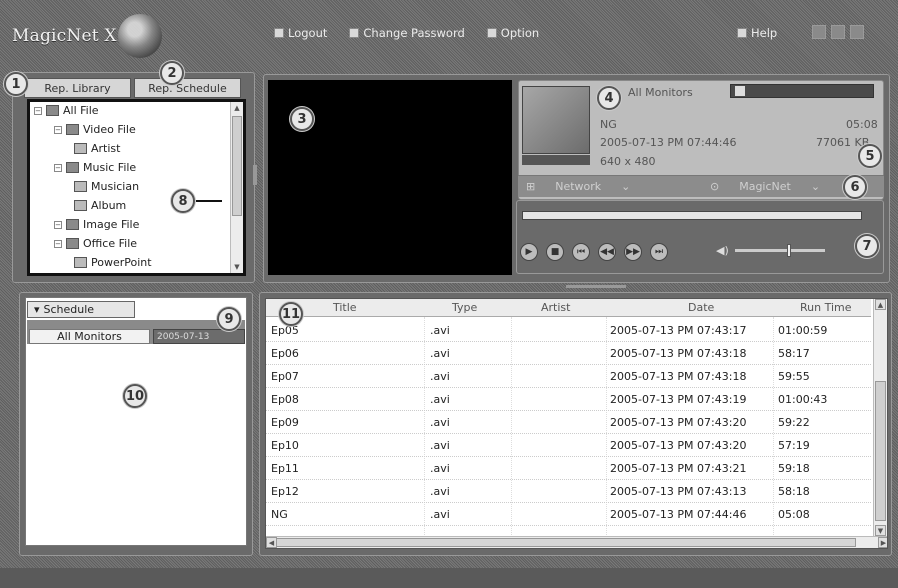 This screenshot has height=588, width=898. Describe the element at coordinates (95, 243) in the screenshot. I see `tree-item: − Office File` at that location.